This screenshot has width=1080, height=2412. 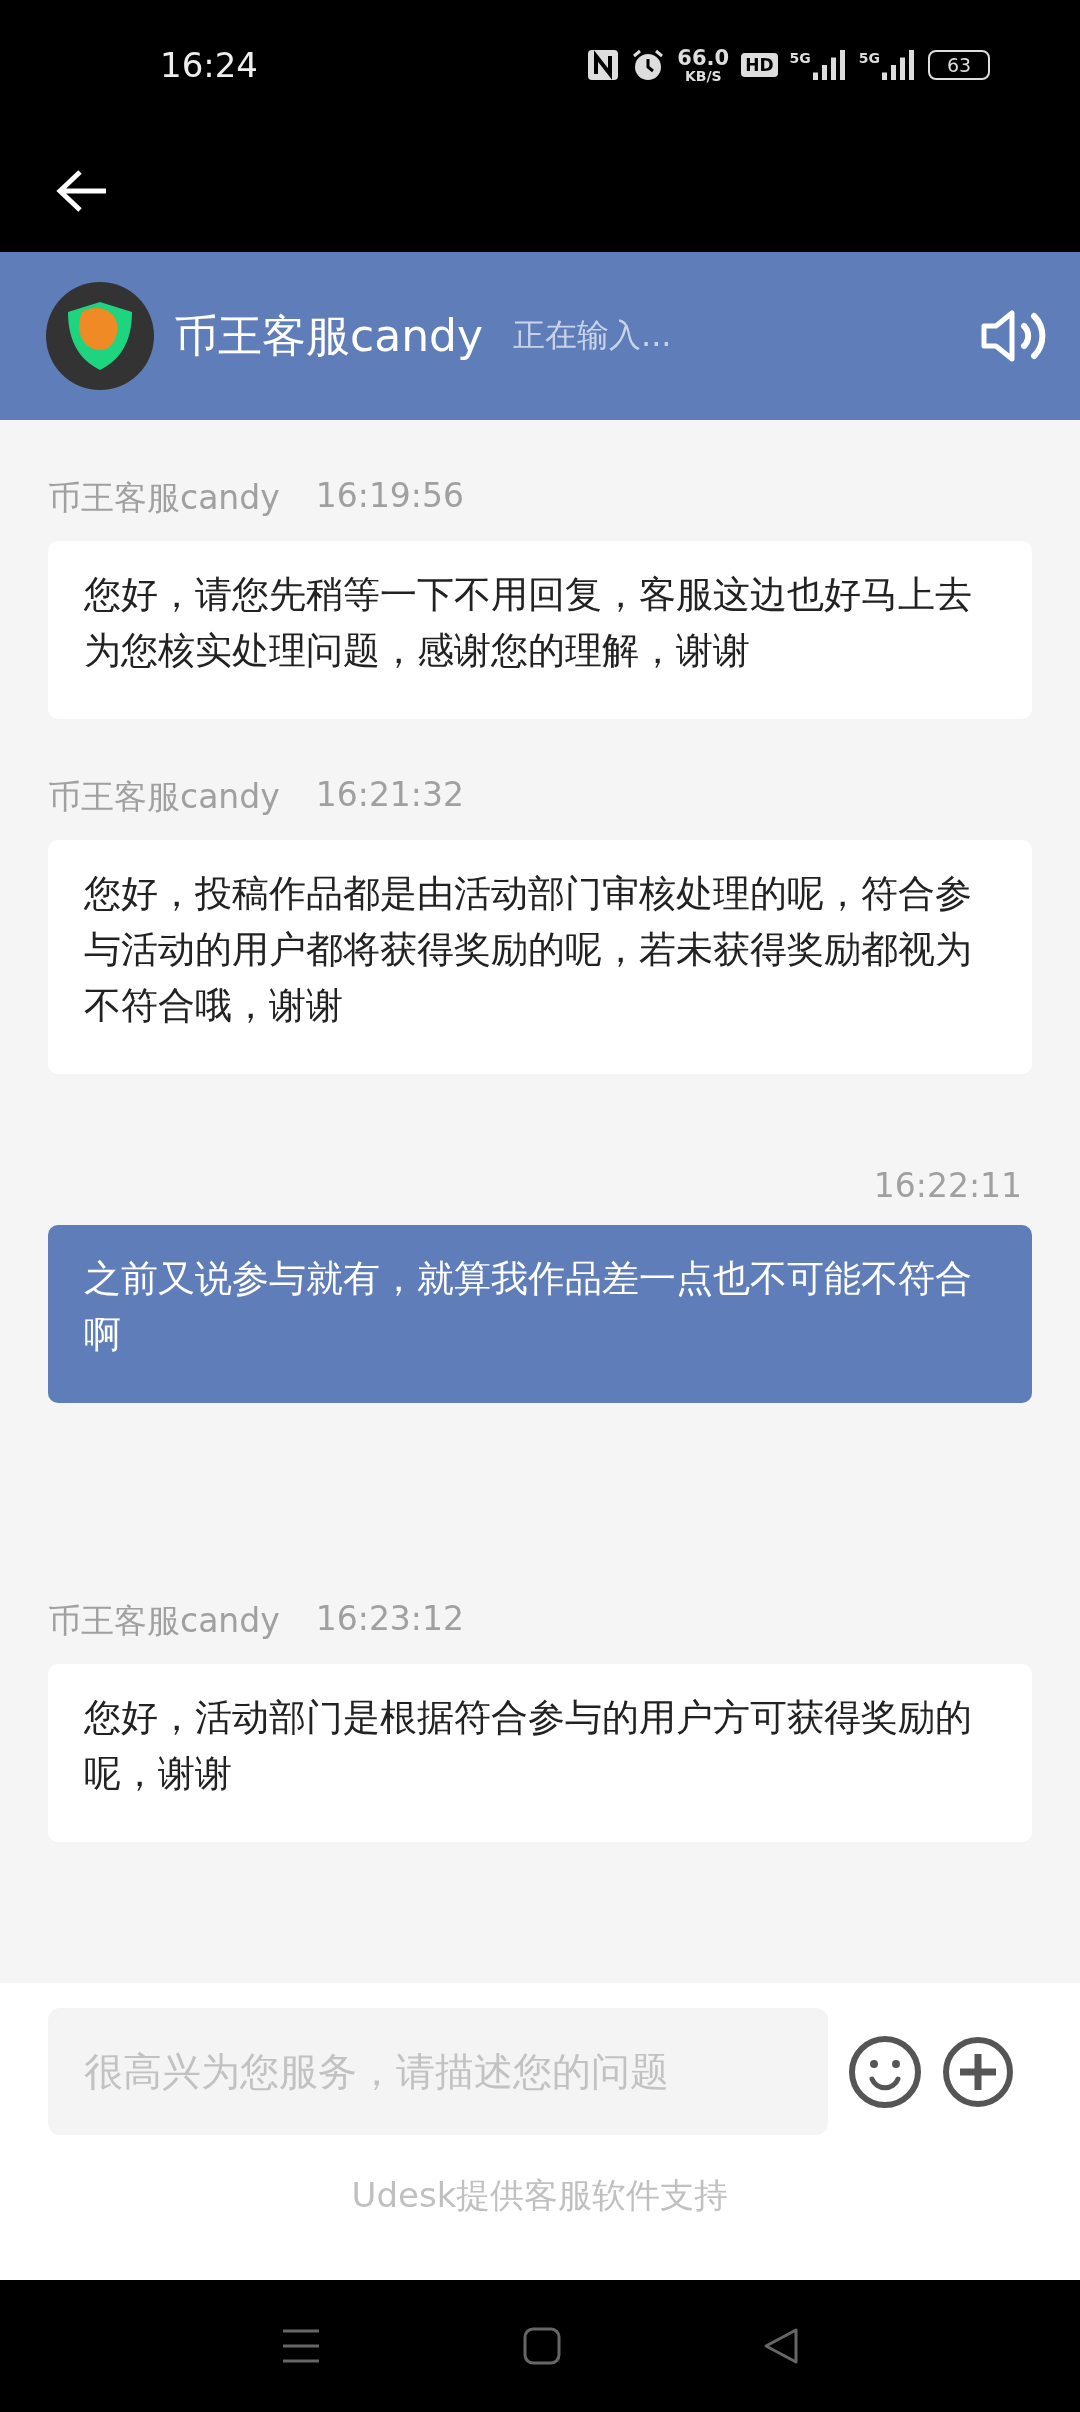 I want to click on agent-name: 币王客服candy, so click(x=328, y=335).